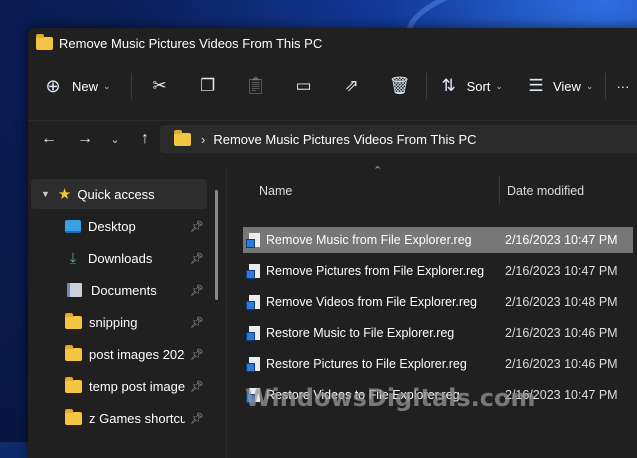 The image size is (637, 458). What do you see at coordinates (369, 240) in the screenshot?
I see `file-name: Remove Music from File Explorer.reg` at bounding box center [369, 240].